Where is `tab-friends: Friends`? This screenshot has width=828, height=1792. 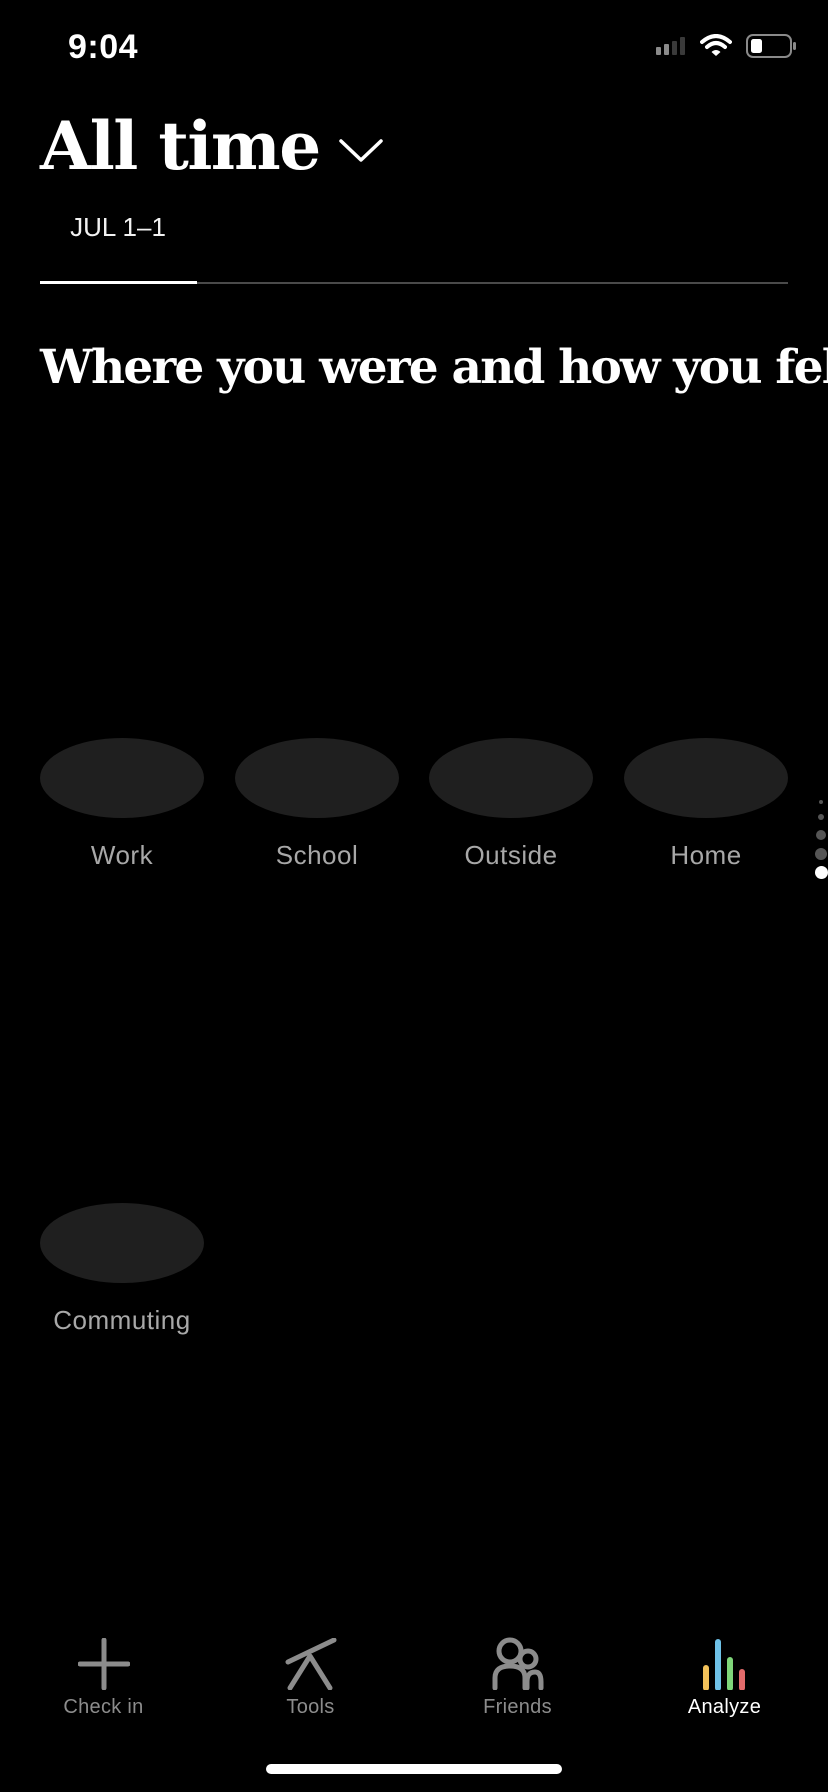 tab-friends: Friends is located at coordinates (517, 1680).